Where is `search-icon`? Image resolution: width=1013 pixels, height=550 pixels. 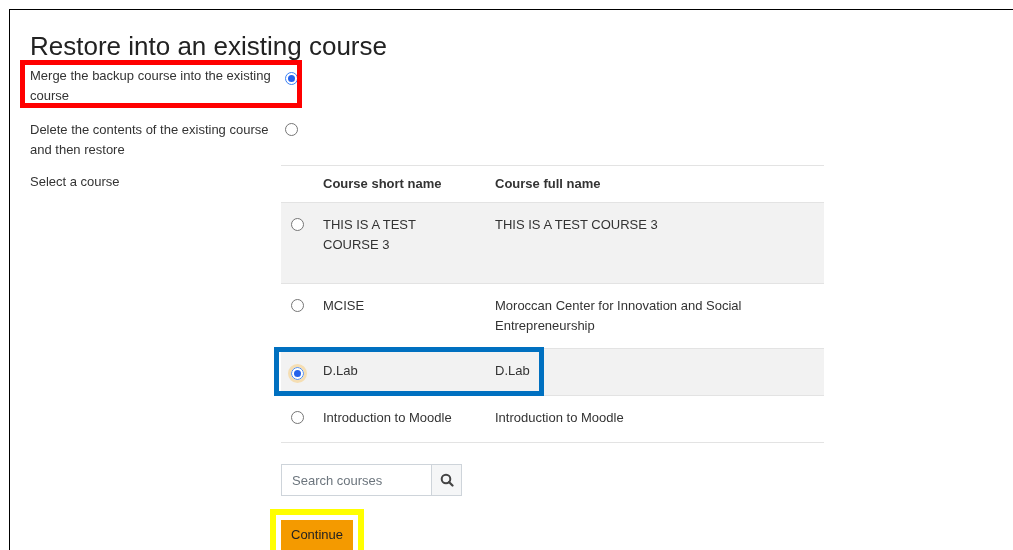 search-icon is located at coordinates (446, 480).